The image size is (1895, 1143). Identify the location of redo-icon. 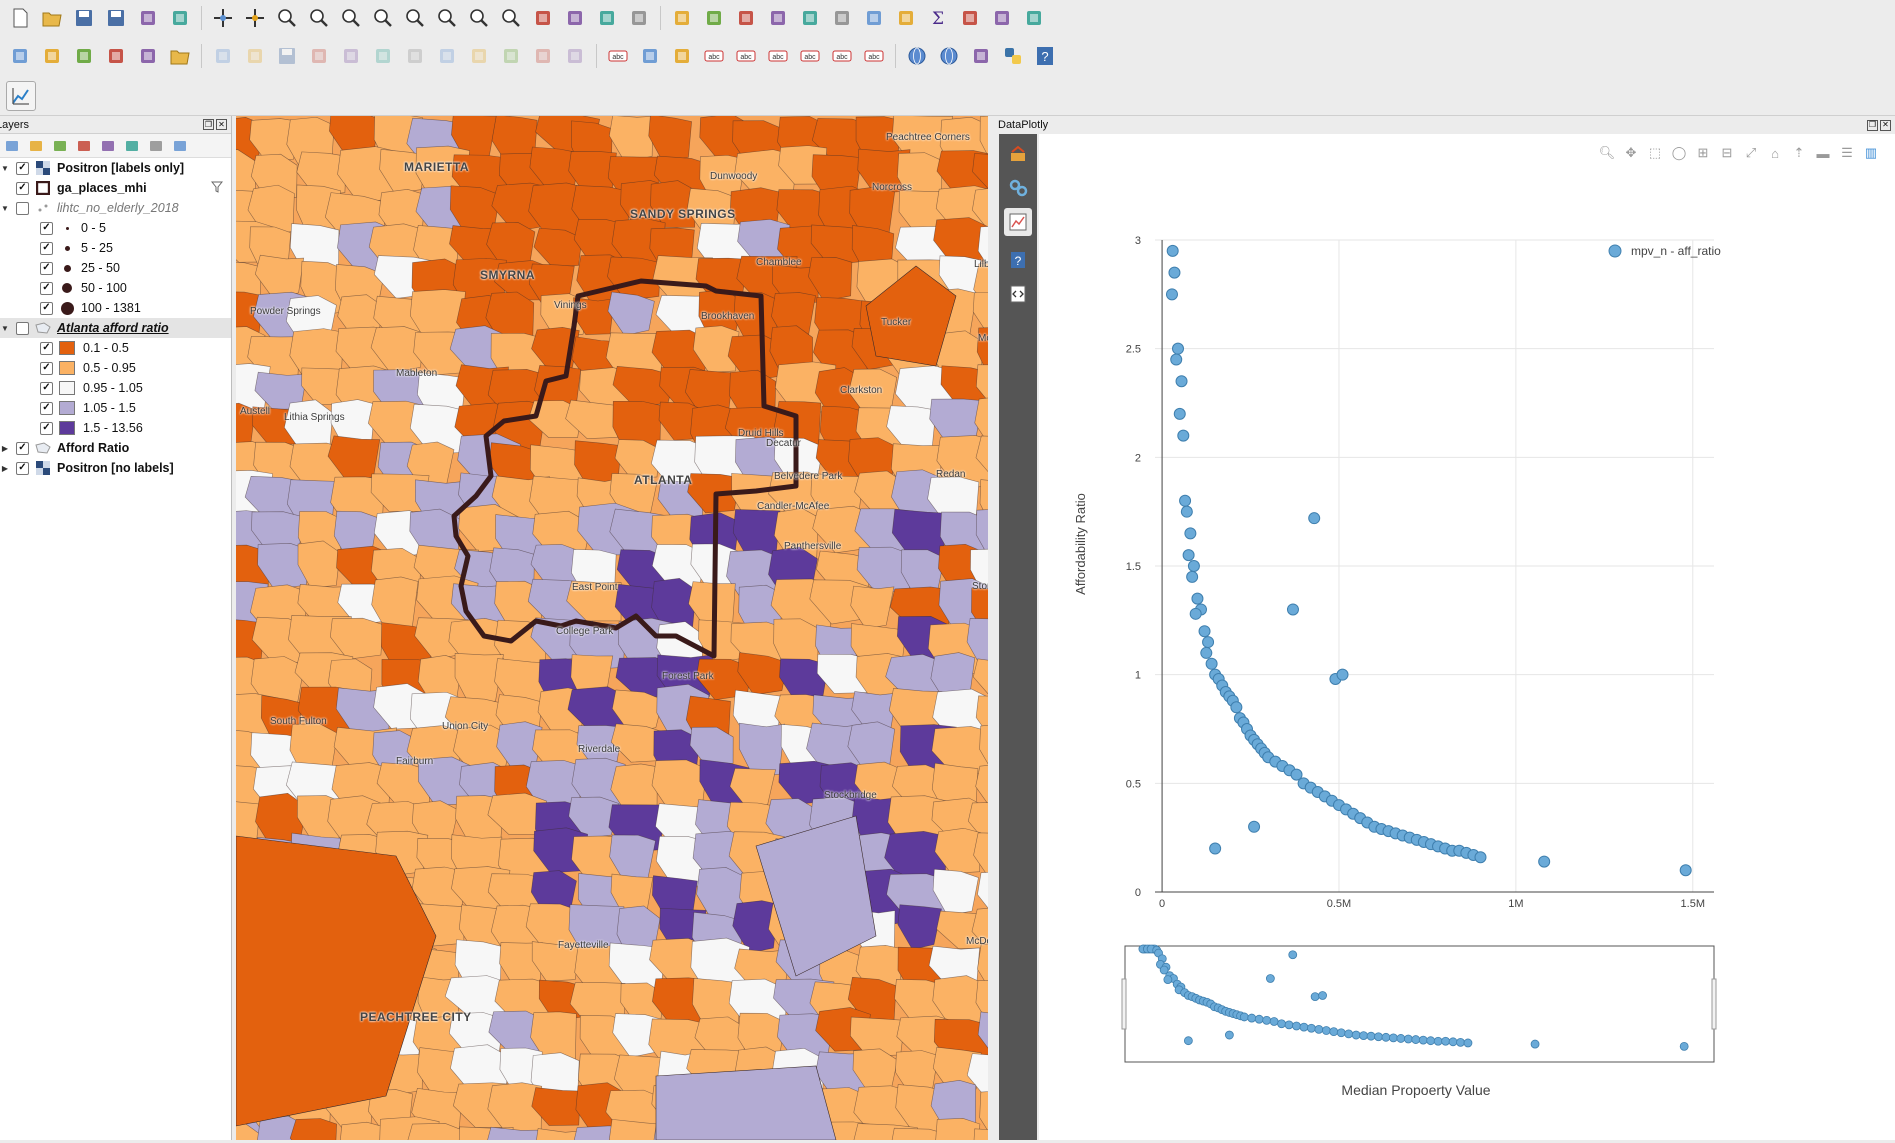
(575, 56).